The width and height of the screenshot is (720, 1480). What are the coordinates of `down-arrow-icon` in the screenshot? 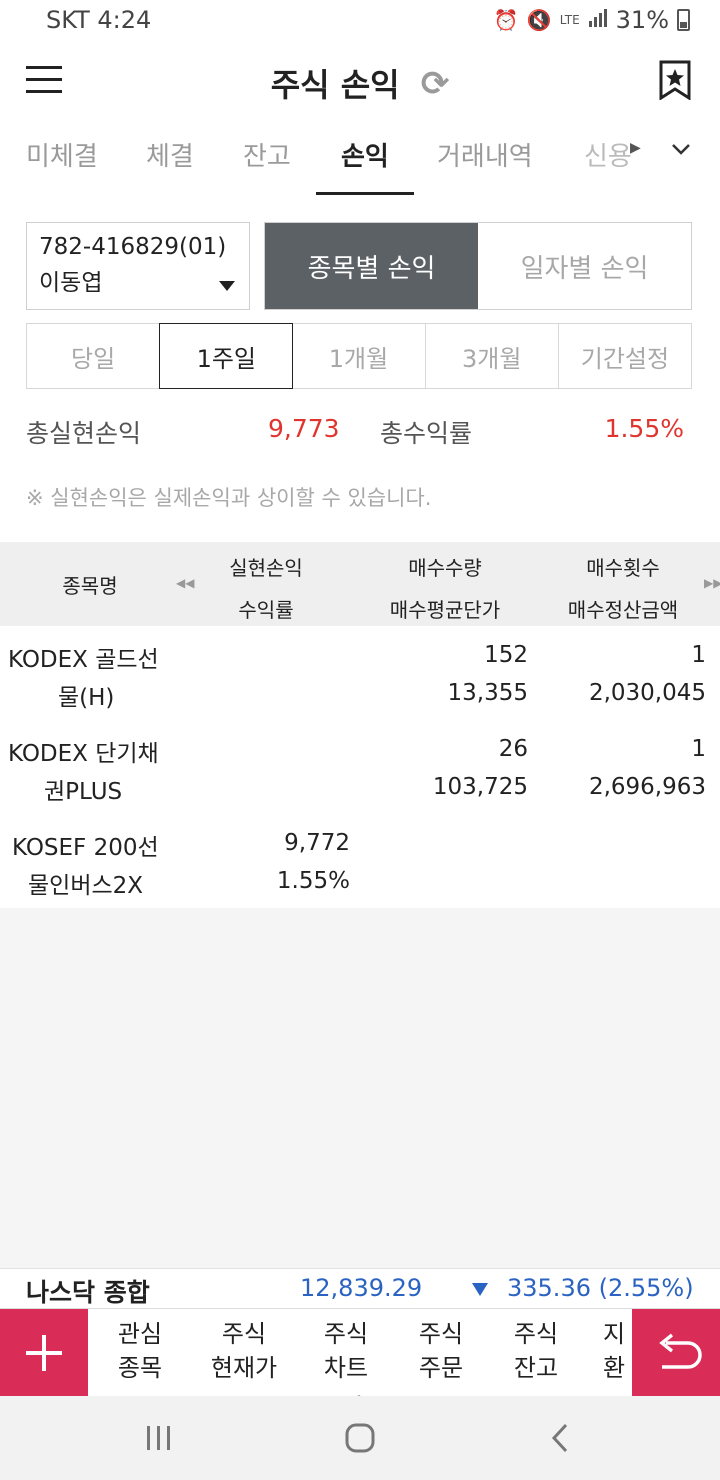 It's located at (480, 1289).